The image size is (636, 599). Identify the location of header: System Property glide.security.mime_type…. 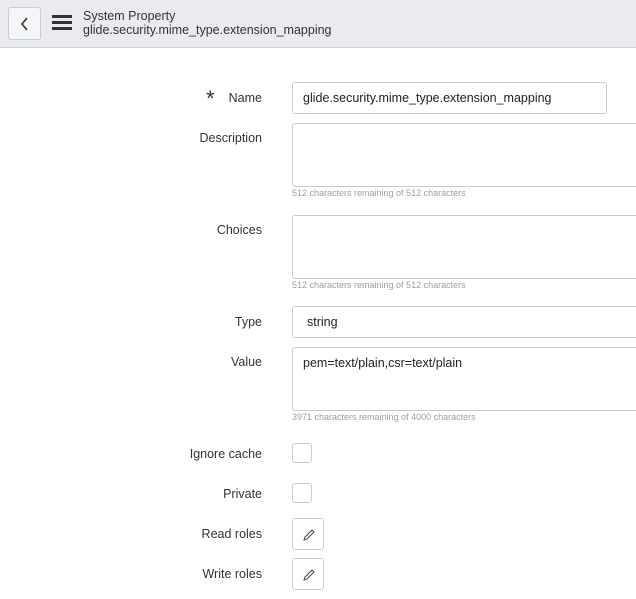
(318, 24).